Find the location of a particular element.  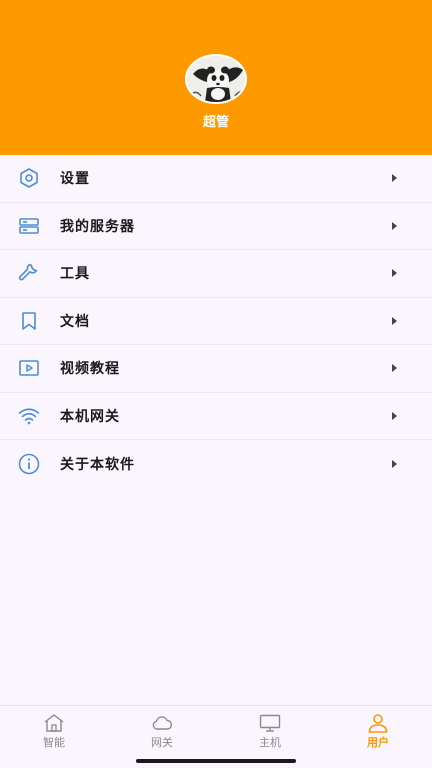

menu-item-label: 工具 is located at coordinates (75, 274).